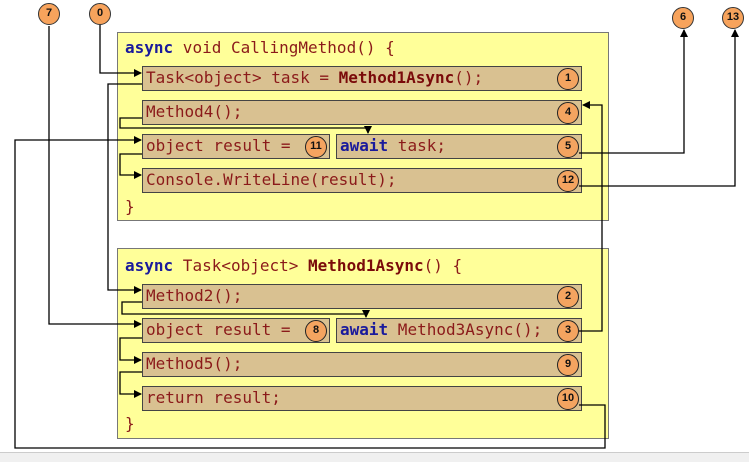 This screenshot has width=749, height=462. Describe the element at coordinates (124, 188) in the screenshot. I see `arrow-stmt1-to-method2` at that location.